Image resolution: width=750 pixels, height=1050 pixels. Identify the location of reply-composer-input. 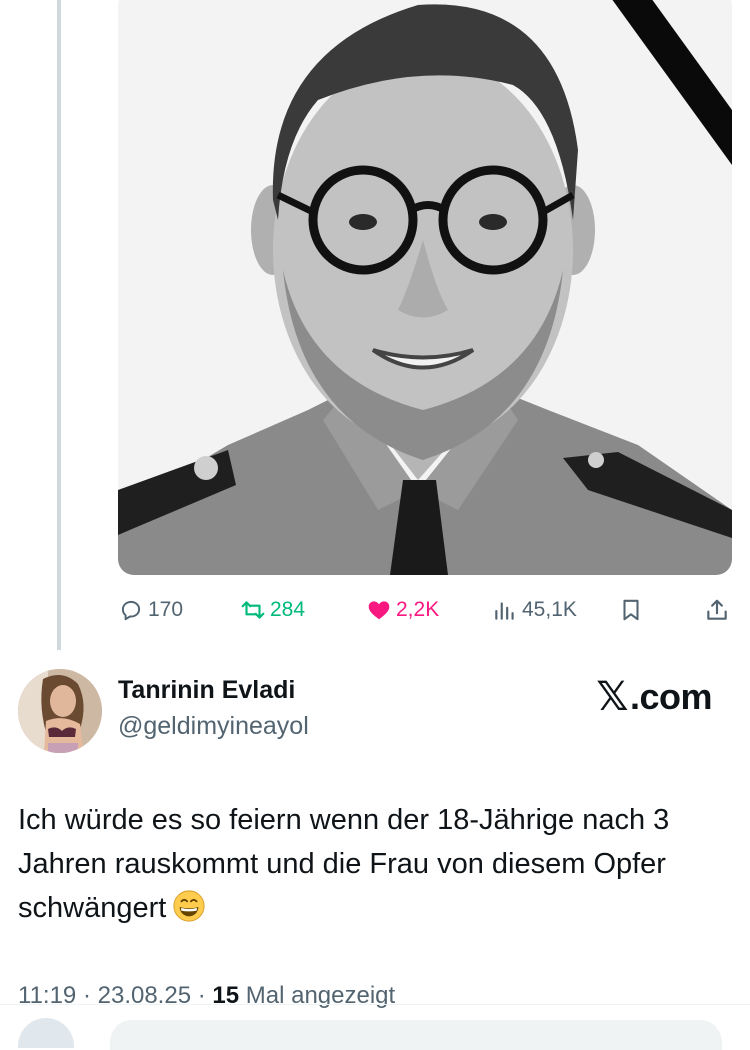
(416, 1035).